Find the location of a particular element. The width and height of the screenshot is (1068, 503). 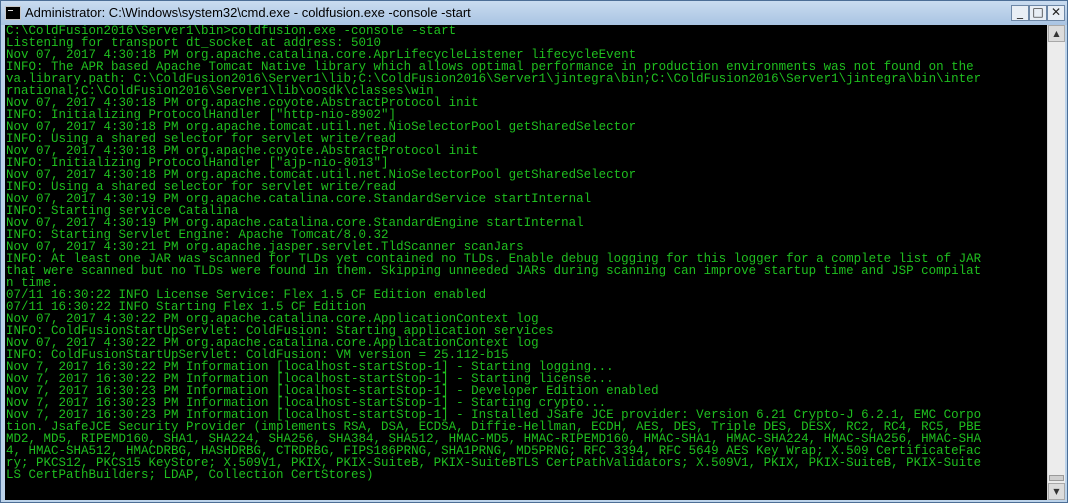

minimize-button: _ is located at coordinates (1020, 13).